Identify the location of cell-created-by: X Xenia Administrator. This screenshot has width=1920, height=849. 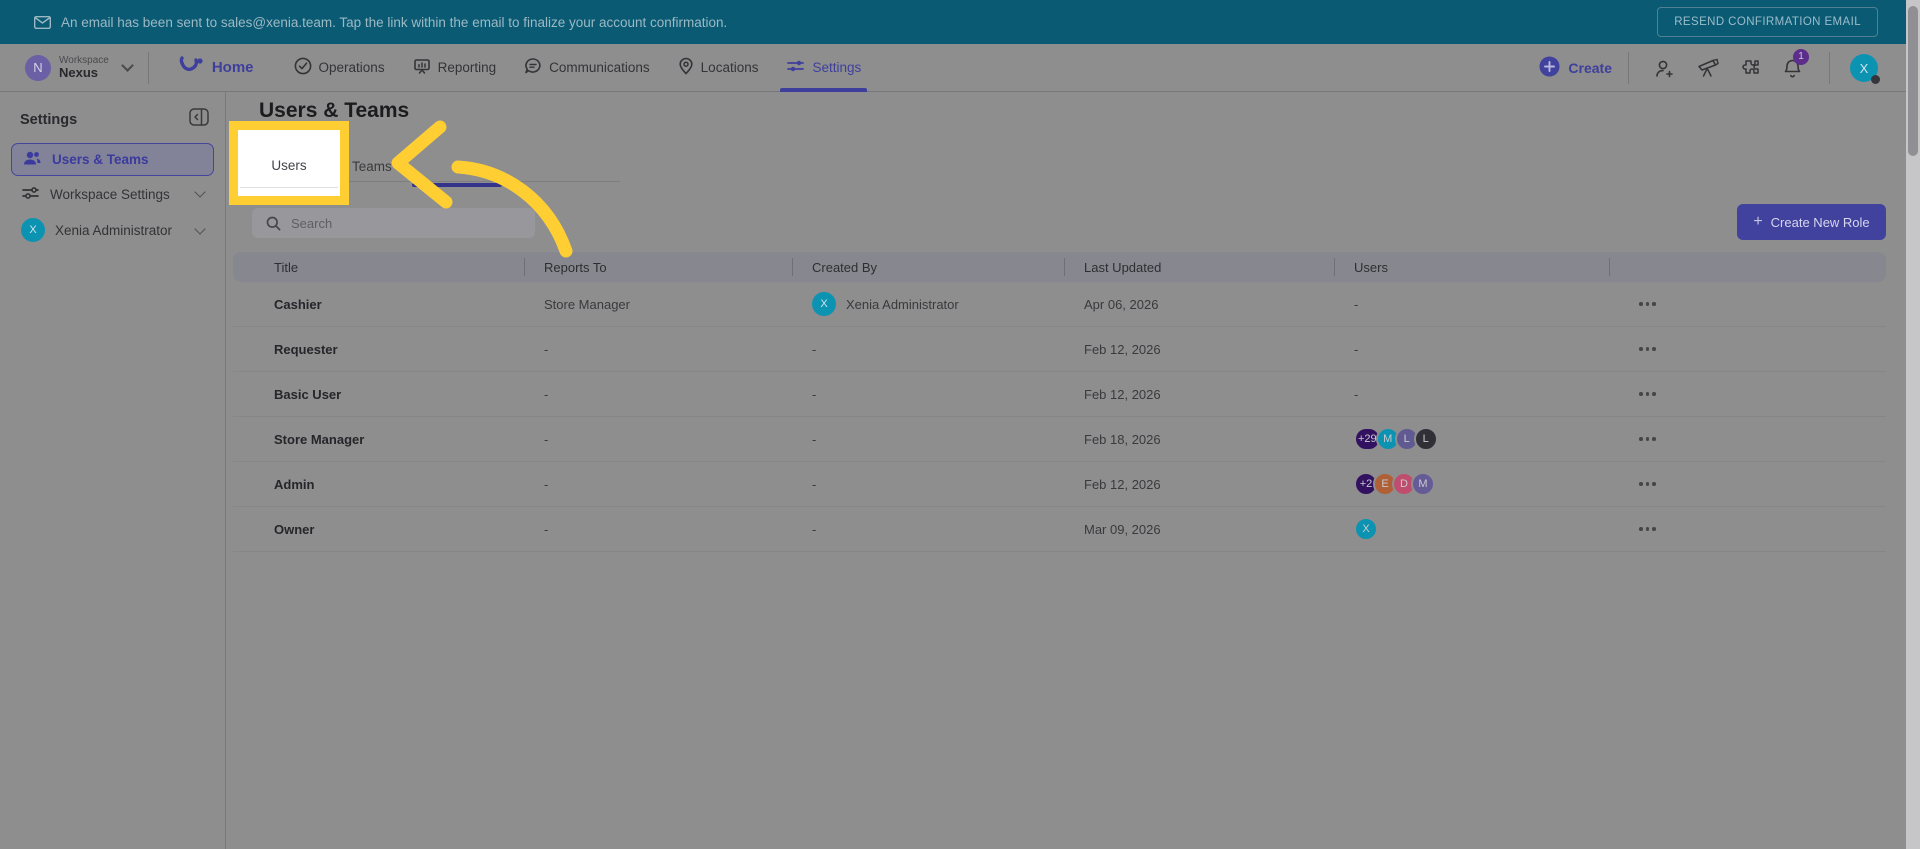
(928, 304).